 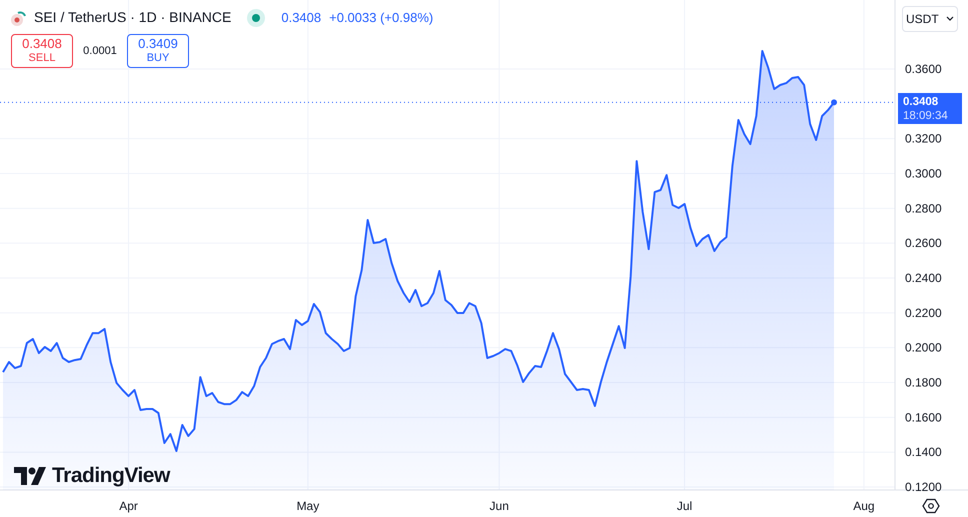 I want to click on sell-button: 0.3408 SELL, so click(x=42, y=51).